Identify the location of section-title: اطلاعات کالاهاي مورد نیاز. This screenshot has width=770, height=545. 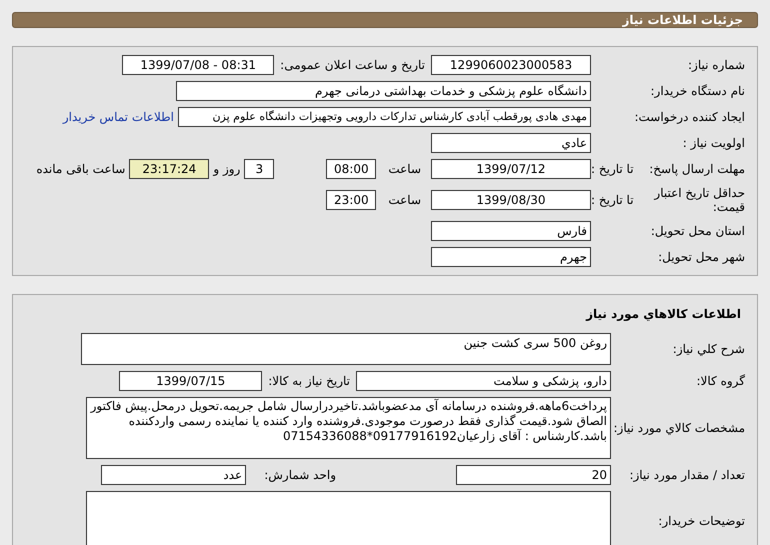
(663, 314).